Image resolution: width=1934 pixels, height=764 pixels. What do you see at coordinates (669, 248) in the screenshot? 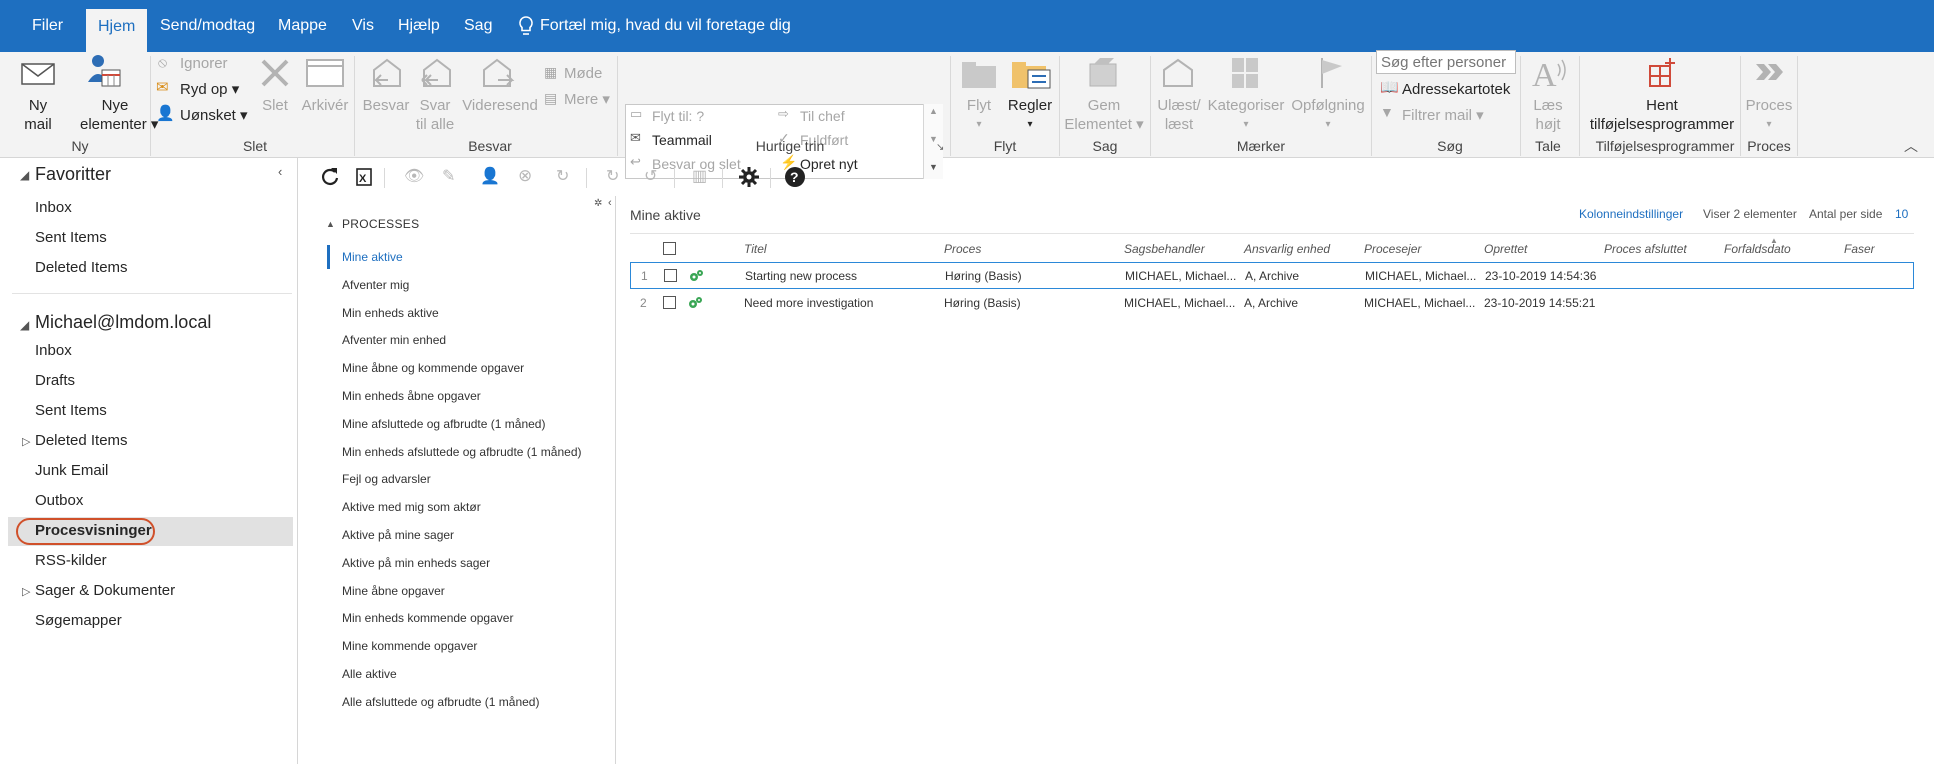
I see `select-all-checkbox` at bounding box center [669, 248].